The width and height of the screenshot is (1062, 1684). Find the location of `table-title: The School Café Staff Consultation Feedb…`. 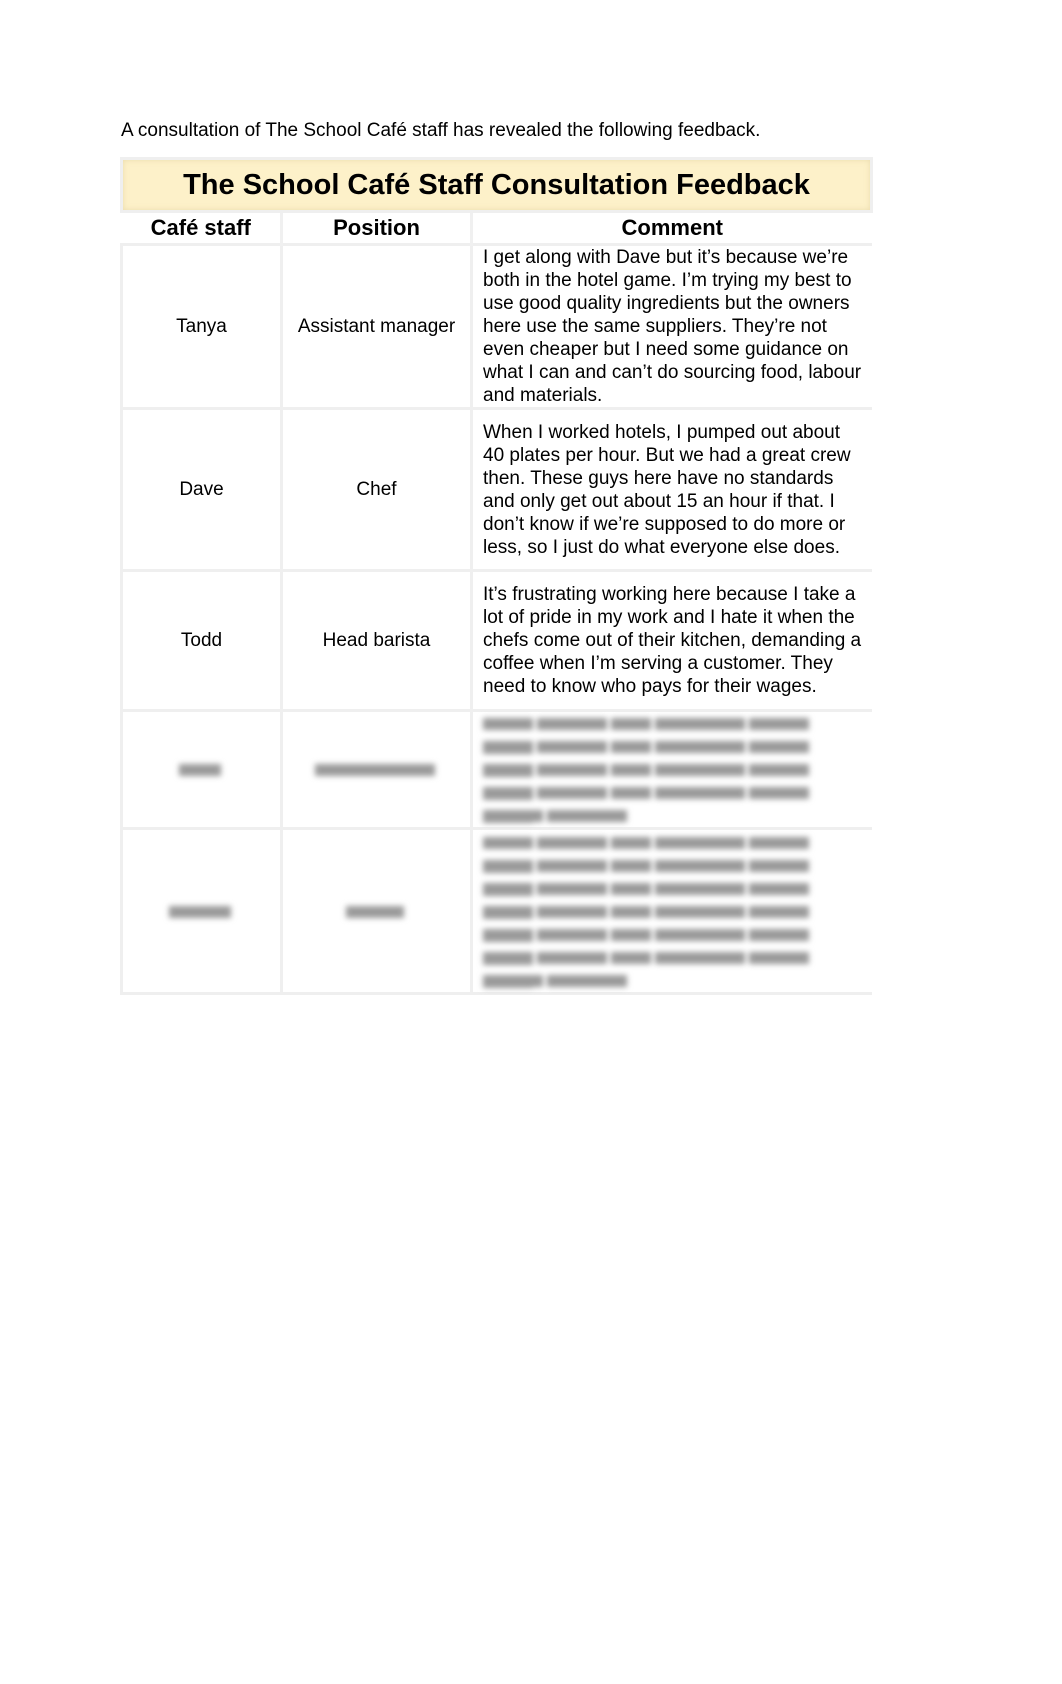

table-title: The School Café Staff Consultation Feedb… is located at coordinates (496, 185).